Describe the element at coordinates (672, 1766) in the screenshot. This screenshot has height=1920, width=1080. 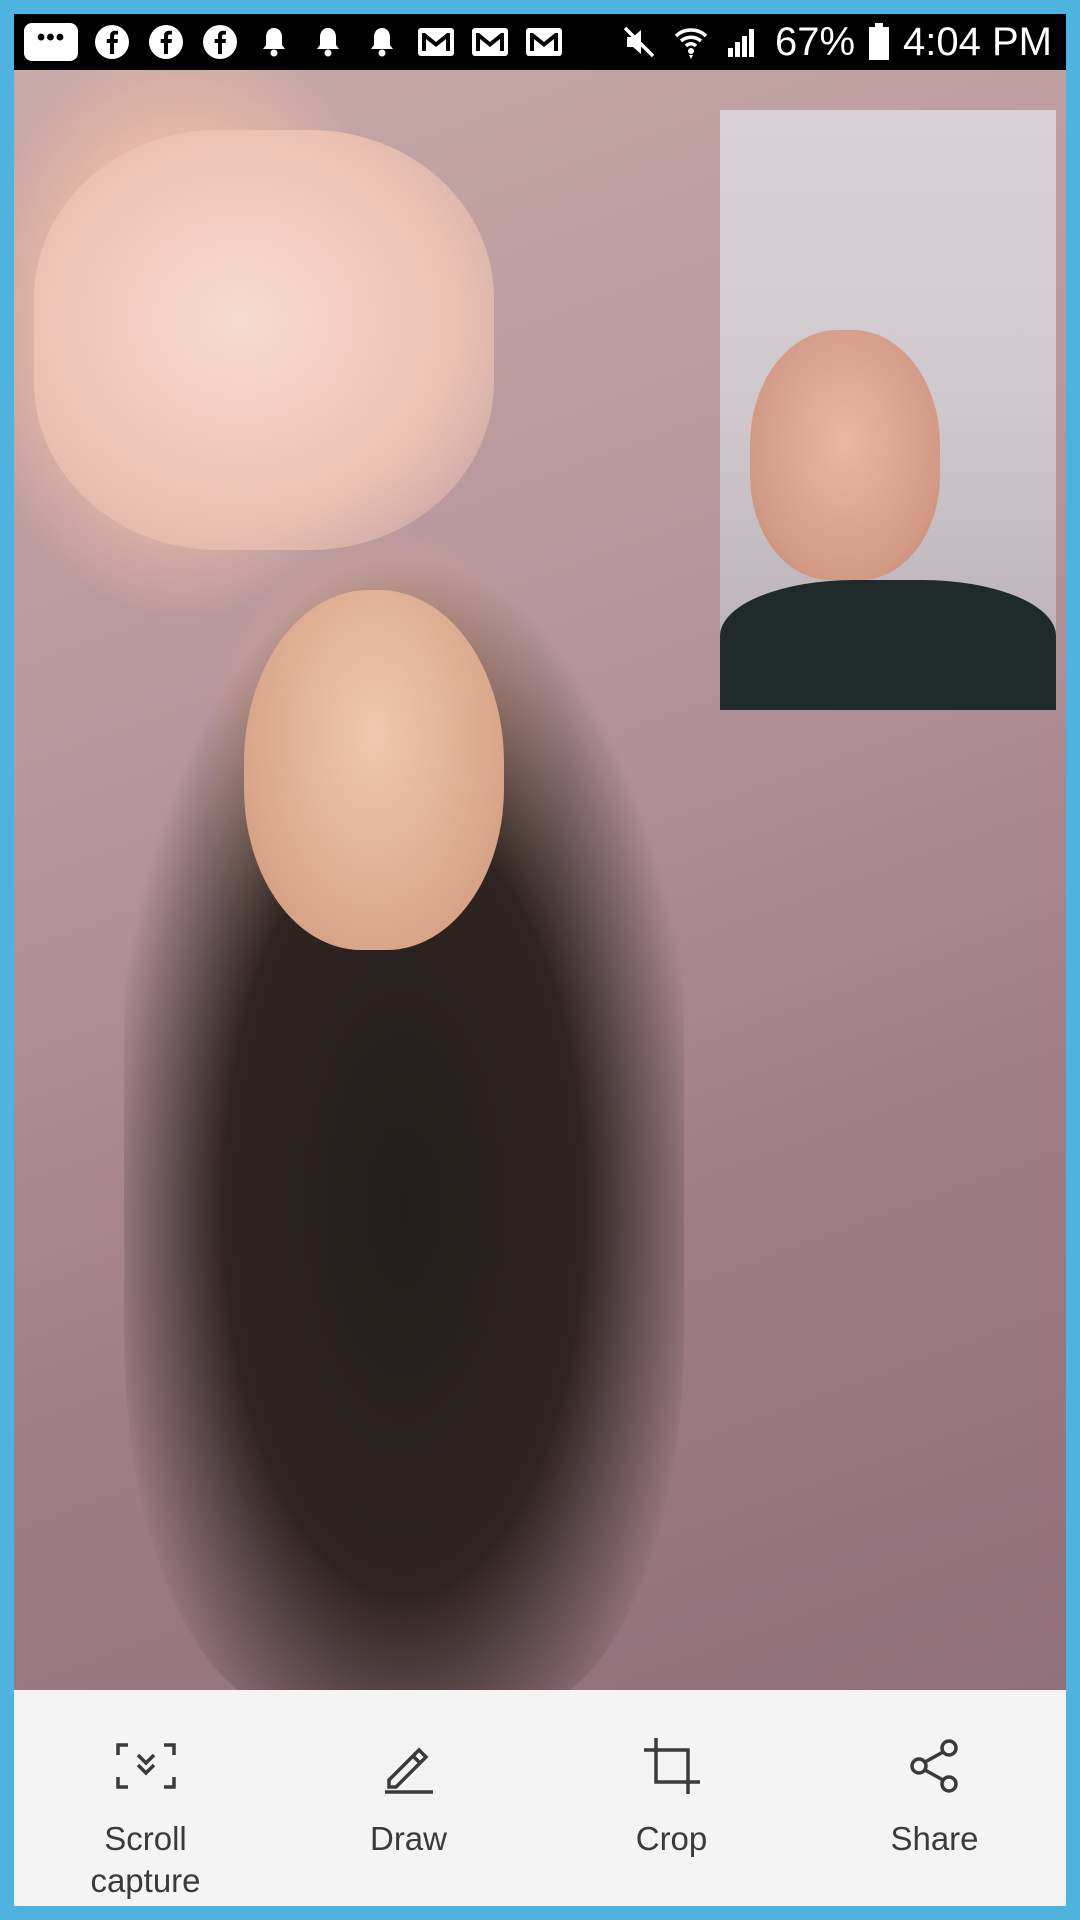
I see `crop-icon` at that location.